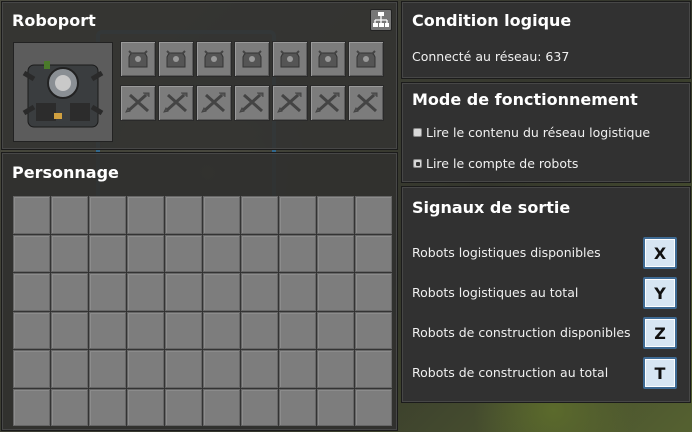  I want to click on signal-label-construction-available: Robots de construction disponibles, so click(521, 332).